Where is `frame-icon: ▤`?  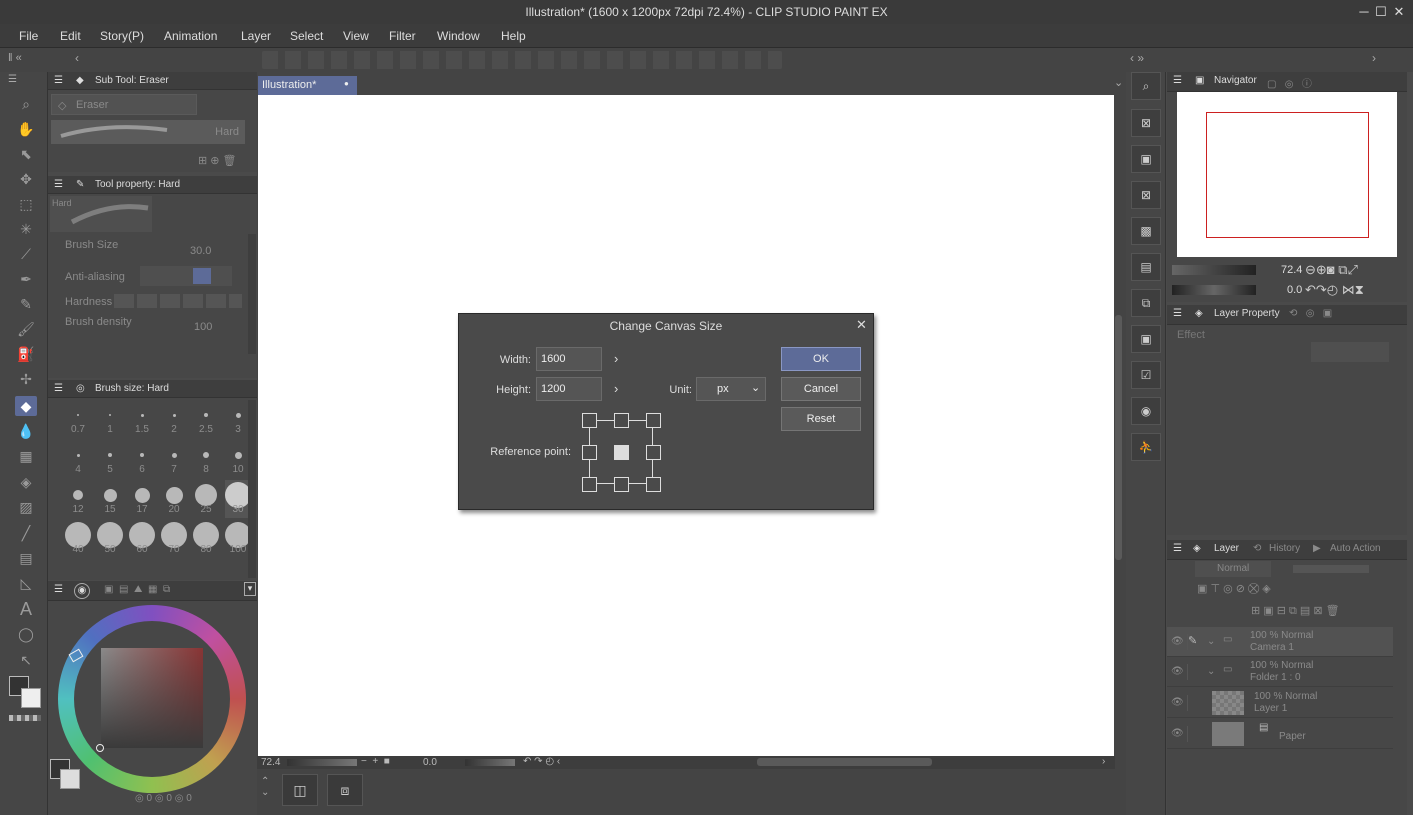
frame-icon: ▤ is located at coordinates (26, 558).